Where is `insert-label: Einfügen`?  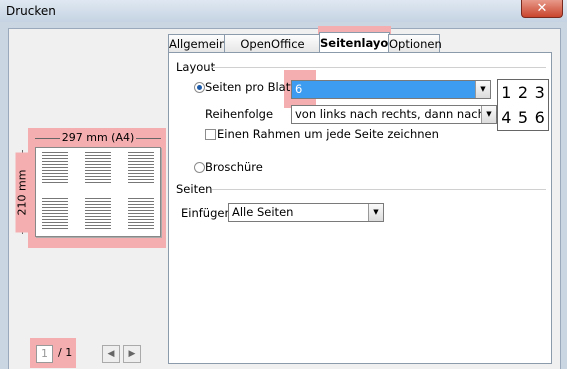 insert-label: Einfügen is located at coordinates (206, 213).